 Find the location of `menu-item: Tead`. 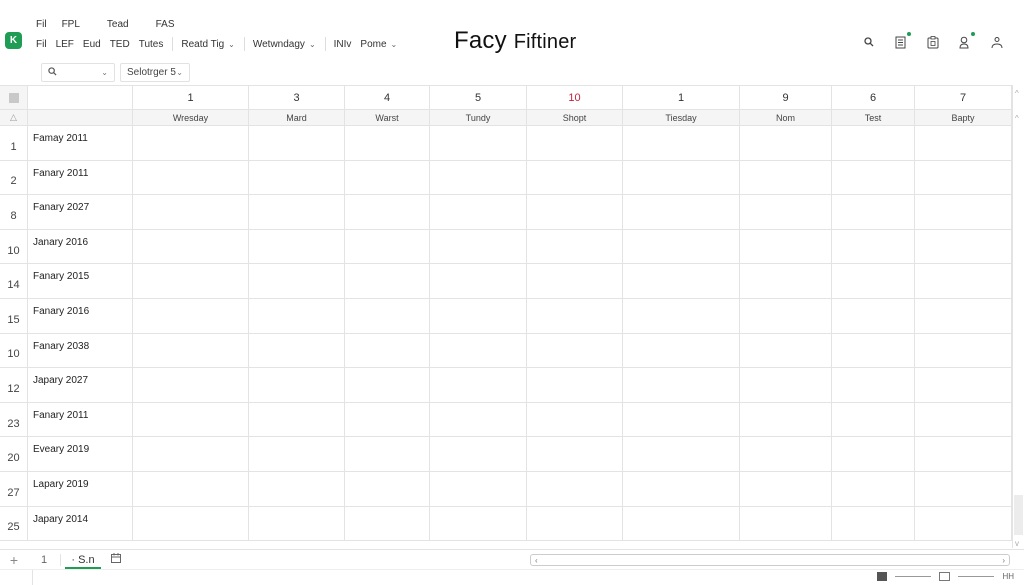

menu-item: Tead is located at coordinates (118, 24).